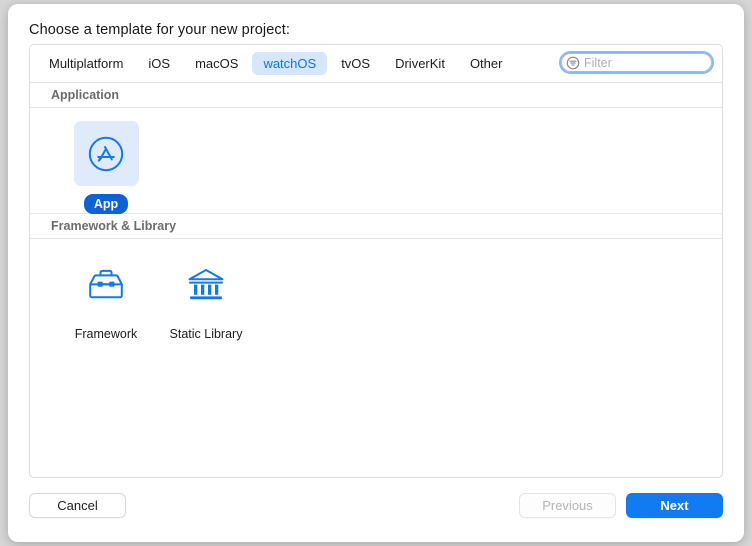  Describe the element at coordinates (644, 62) in the screenshot. I see `filter-input` at that location.